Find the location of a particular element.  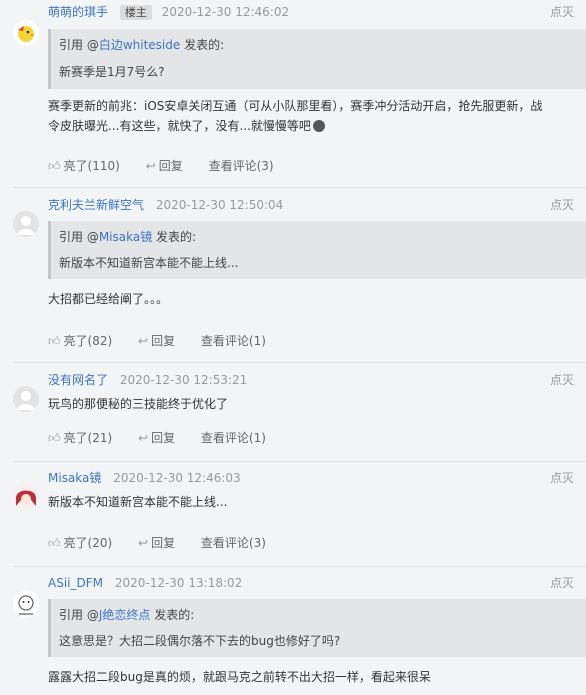

chick-avatar-icon is located at coordinates (26, 34).